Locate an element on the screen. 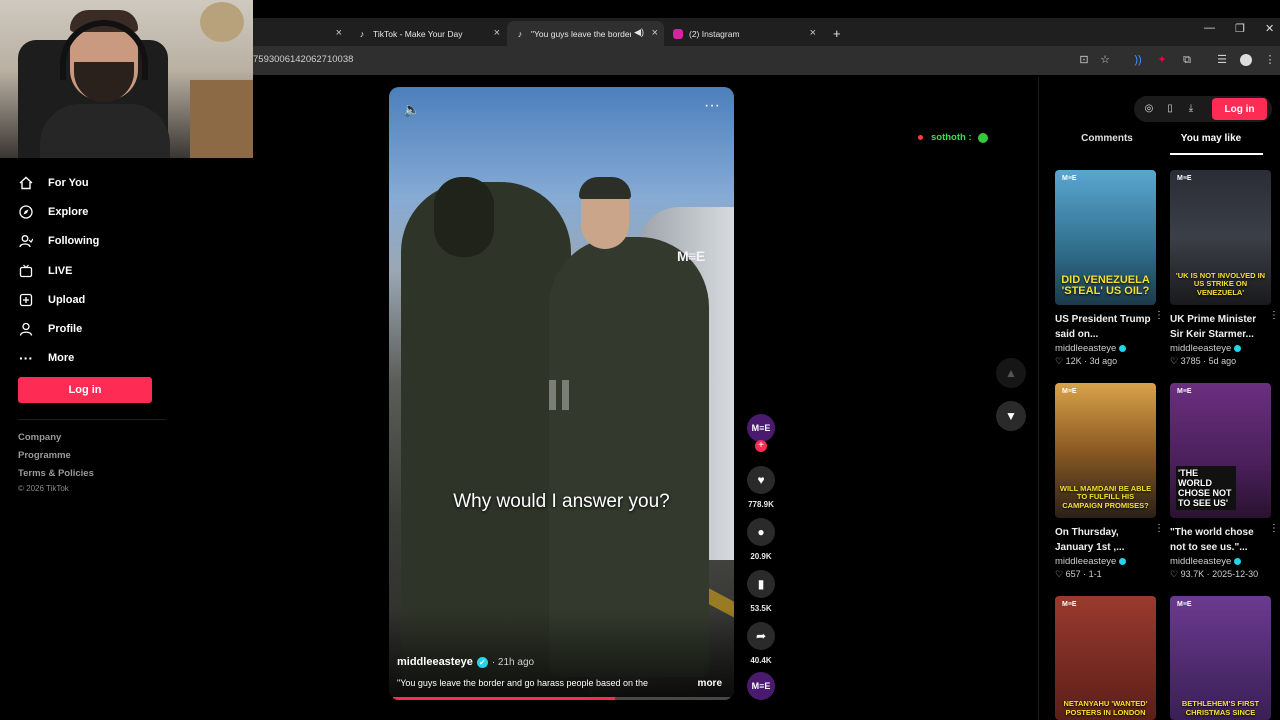 Image resolution: width=1280 pixels, height=720 pixels. video-progress-fill is located at coordinates (504, 698).